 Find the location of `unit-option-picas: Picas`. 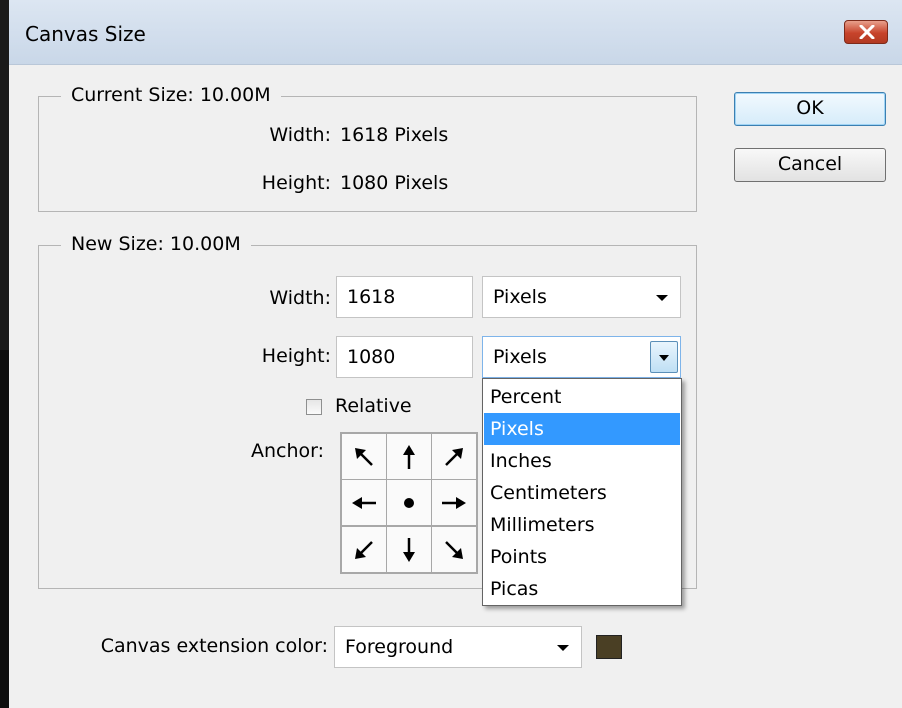

unit-option-picas: Picas is located at coordinates (582, 589).